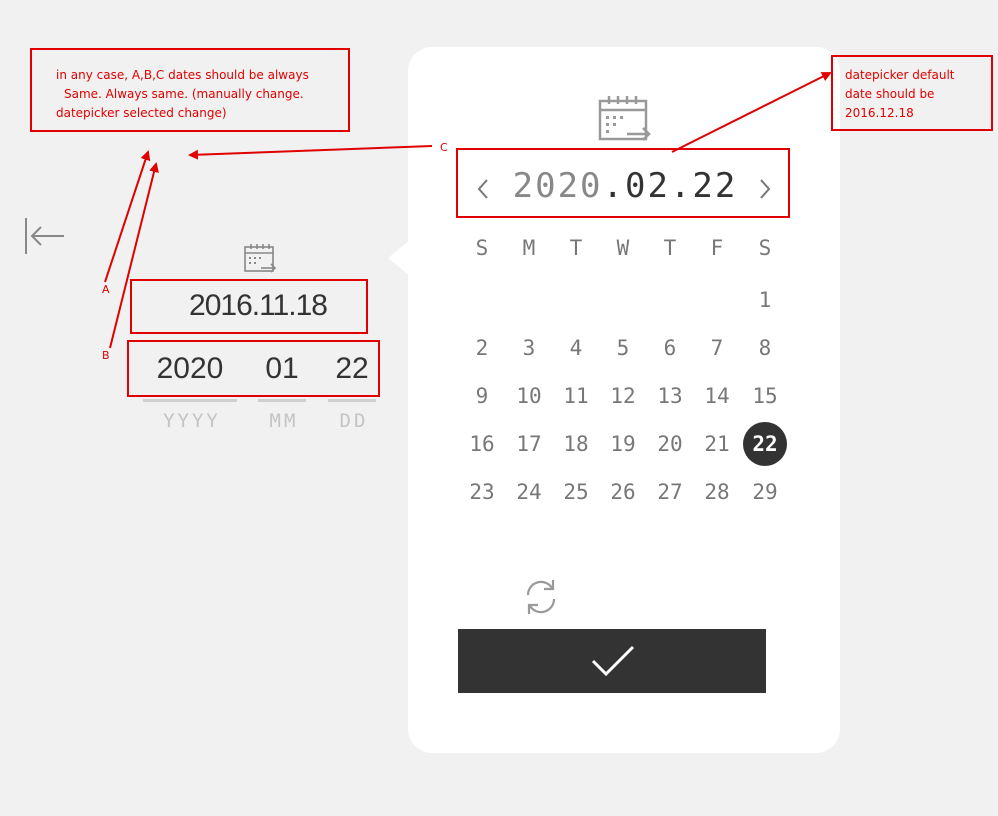 The height and width of the screenshot is (816, 998). I want to click on day-cell: 14, so click(717, 396).